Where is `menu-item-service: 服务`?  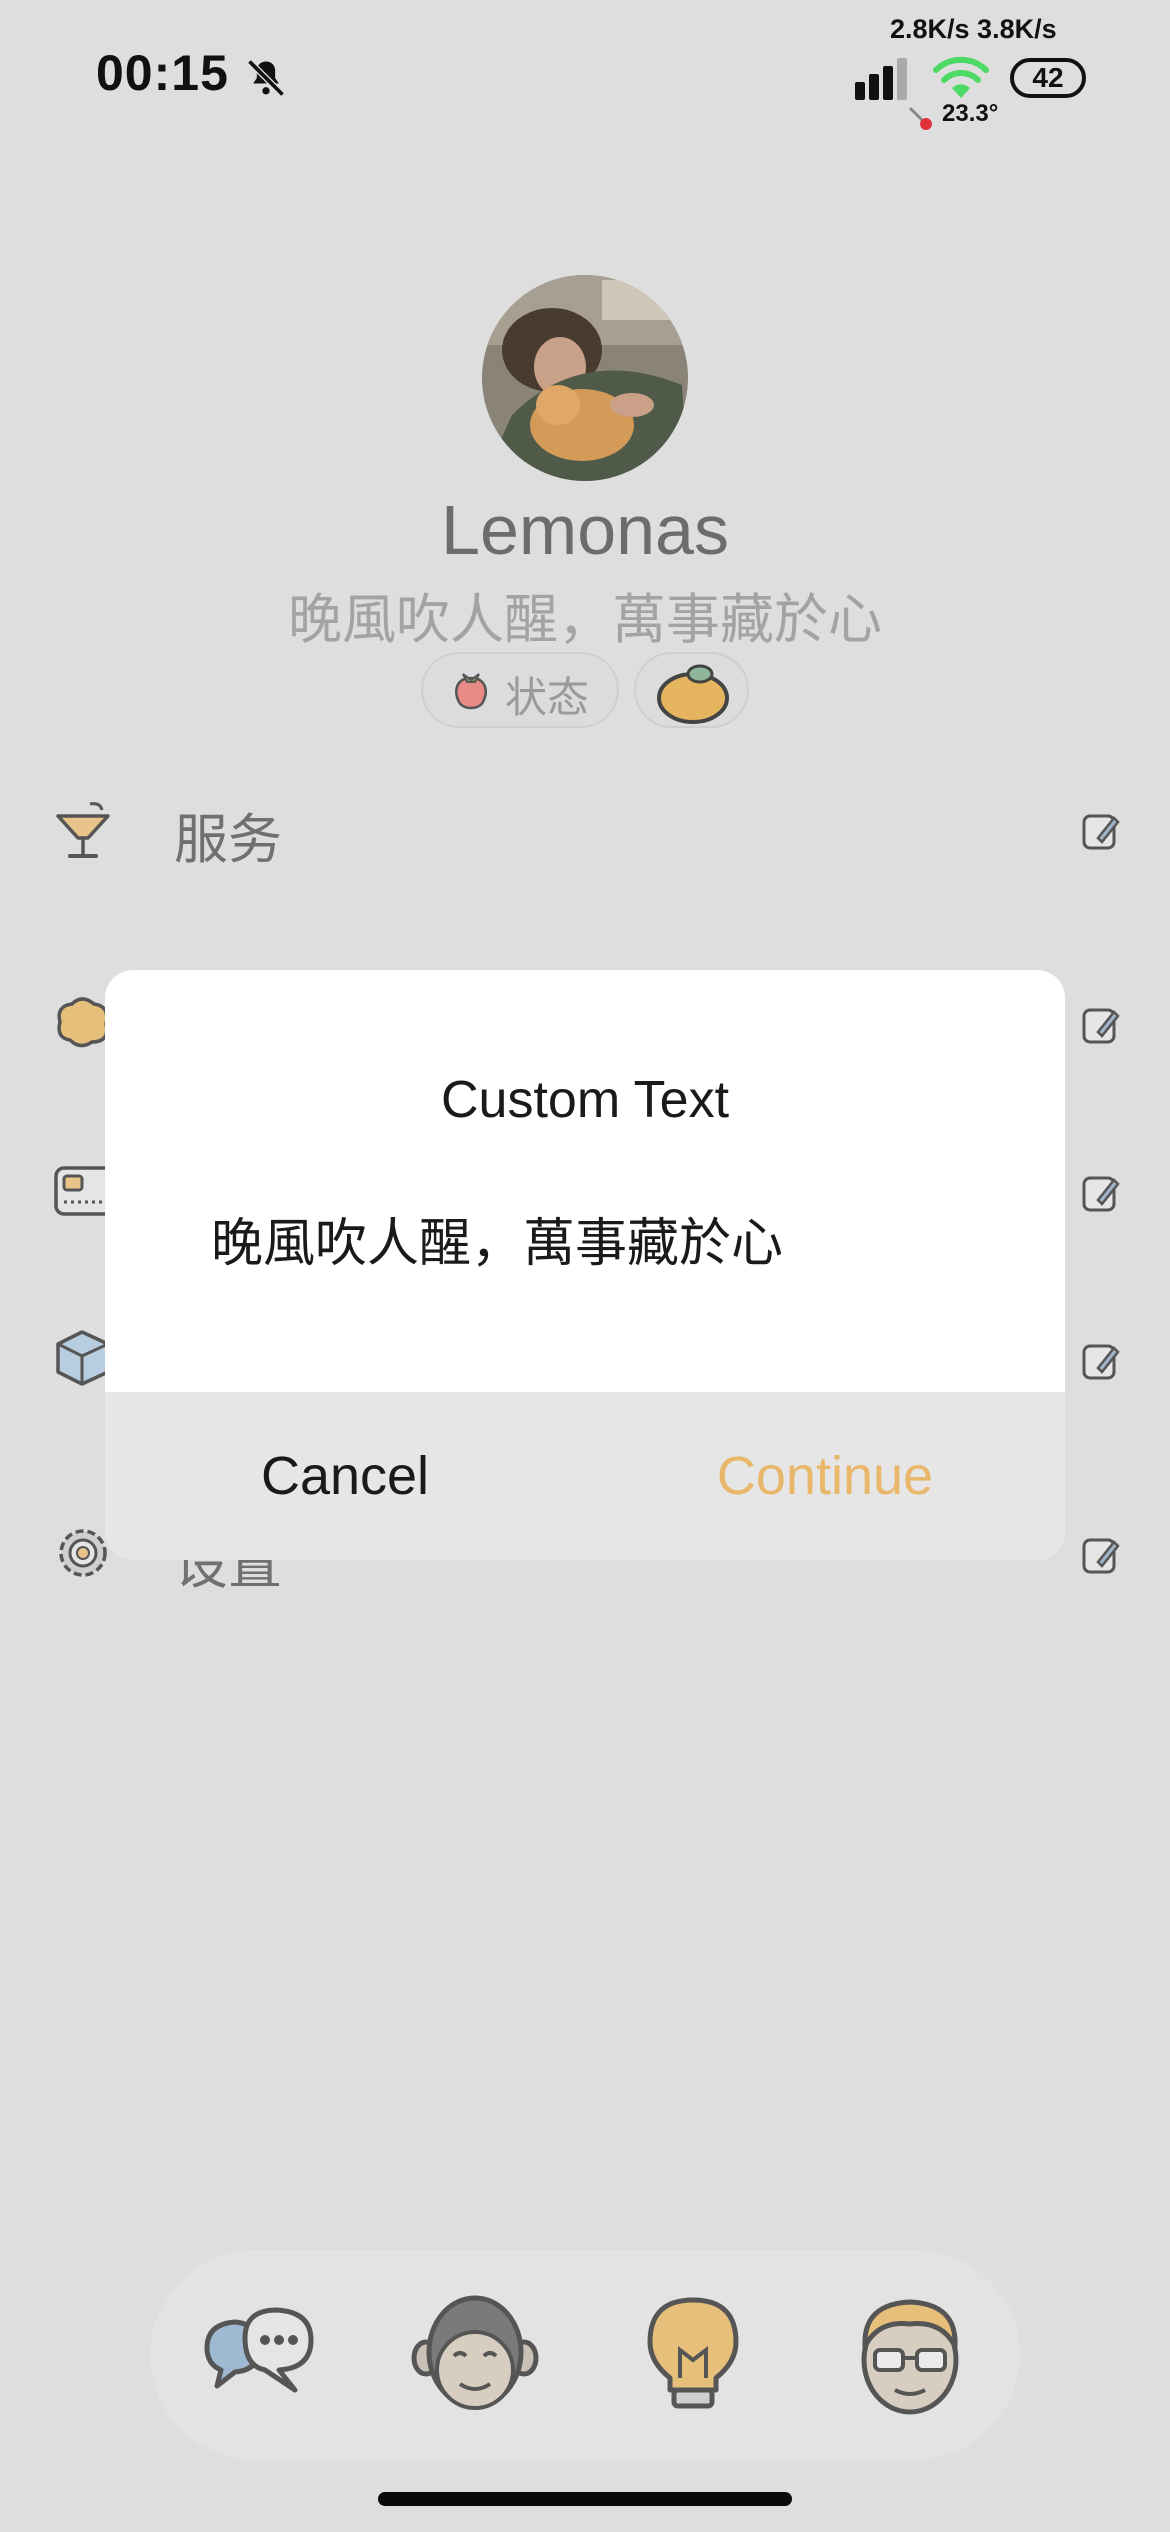
menu-item-service: 服务 is located at coordinates (228, 834).